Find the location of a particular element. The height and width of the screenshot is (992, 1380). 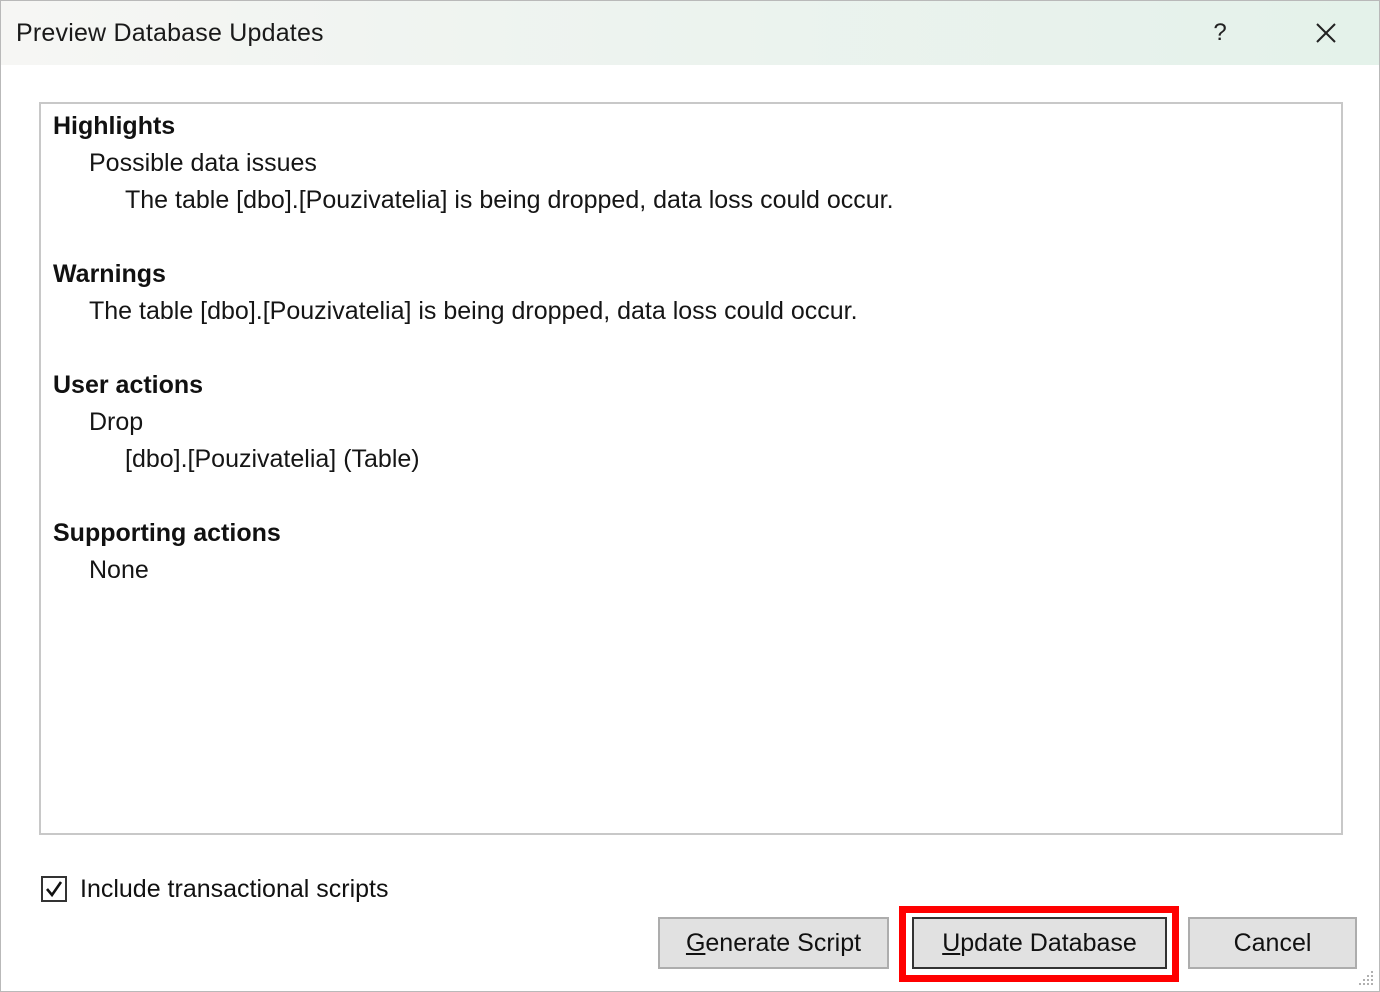

section-detail: None is located at coordinates (119, 570).